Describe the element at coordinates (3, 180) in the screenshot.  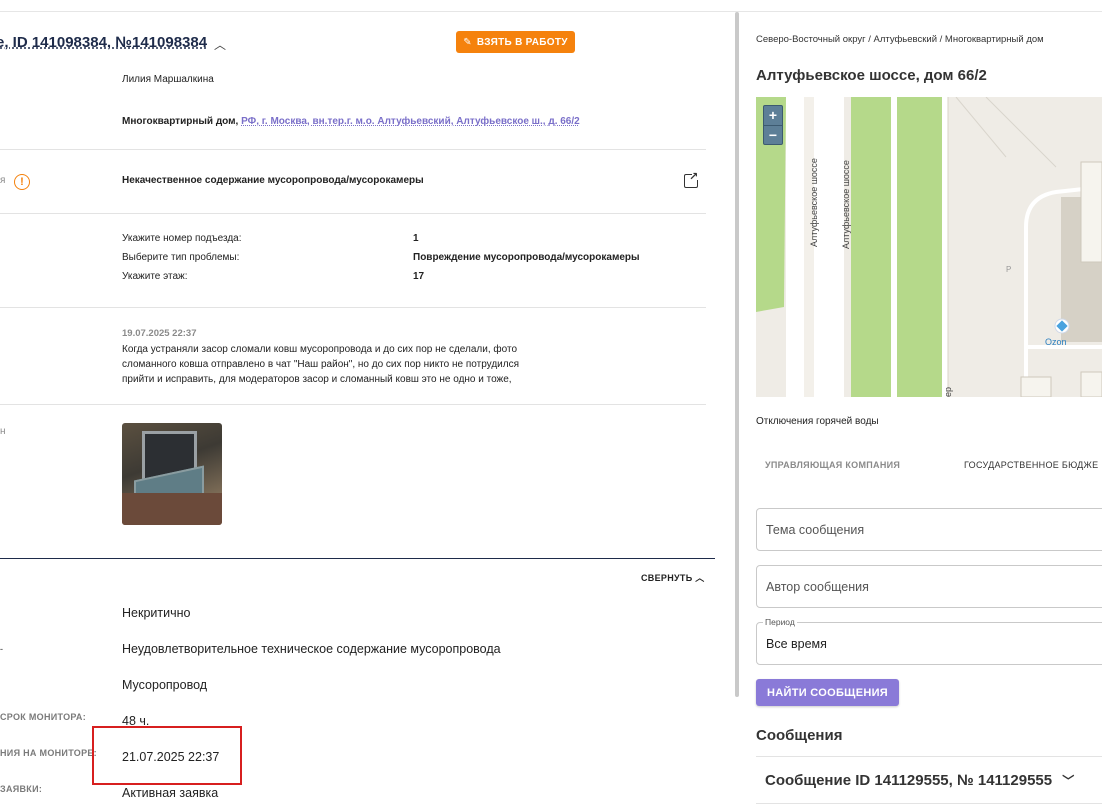
I see `category-label: я` at that location.